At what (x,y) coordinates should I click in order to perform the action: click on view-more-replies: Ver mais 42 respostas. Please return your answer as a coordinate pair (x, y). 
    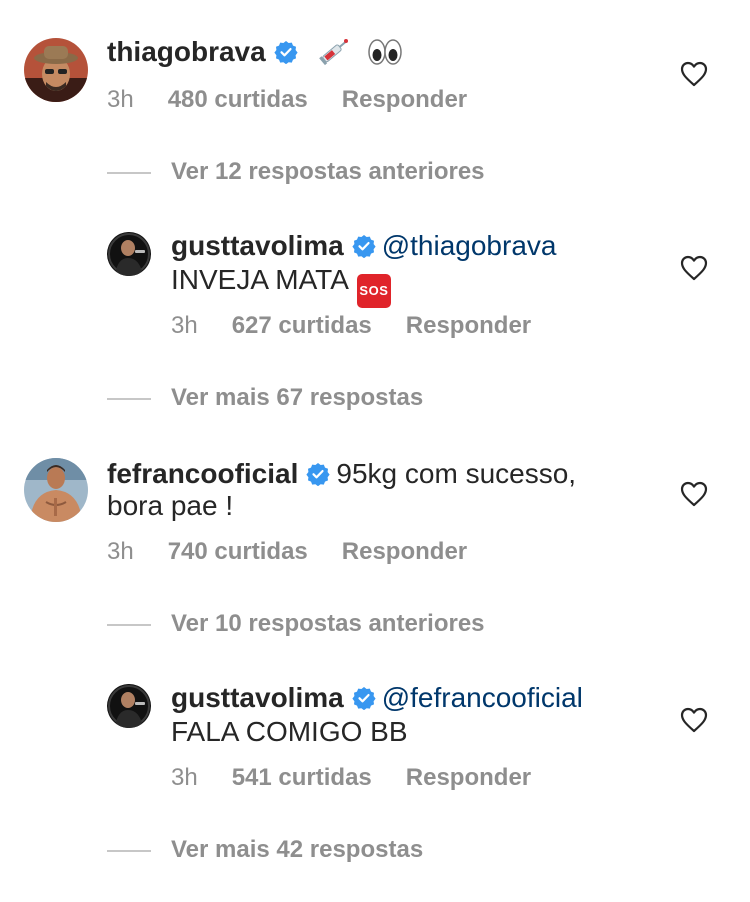
    Looking at the image, I should click on (265, 850).